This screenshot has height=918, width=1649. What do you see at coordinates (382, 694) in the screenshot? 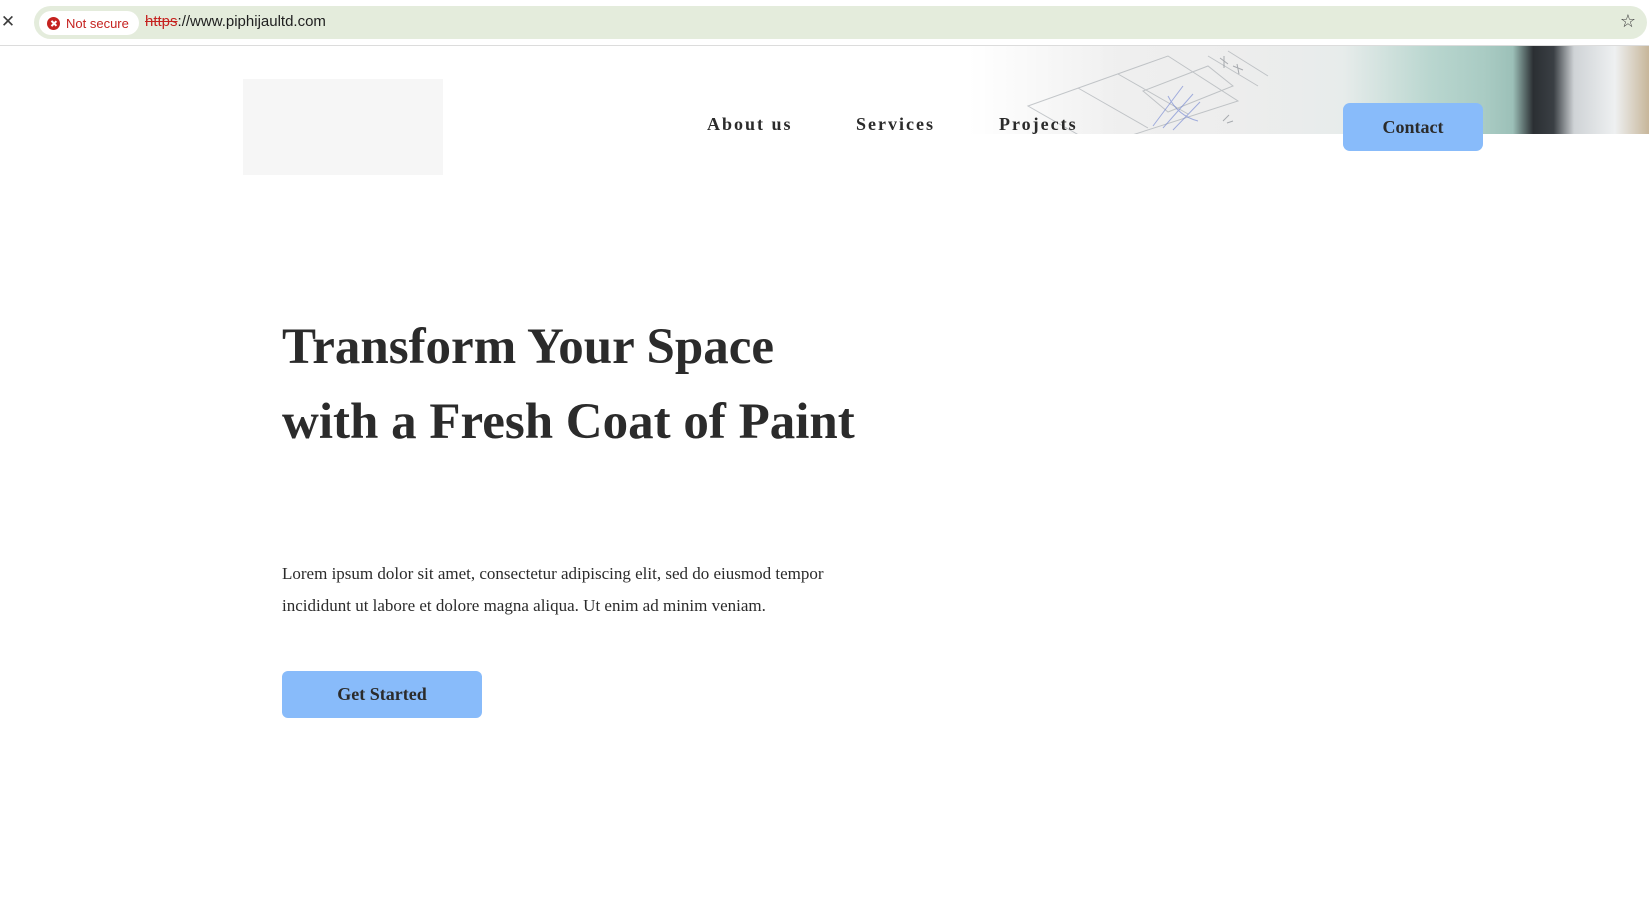
I see `get-started-button: Get Started` at bounding box center [382, 694].